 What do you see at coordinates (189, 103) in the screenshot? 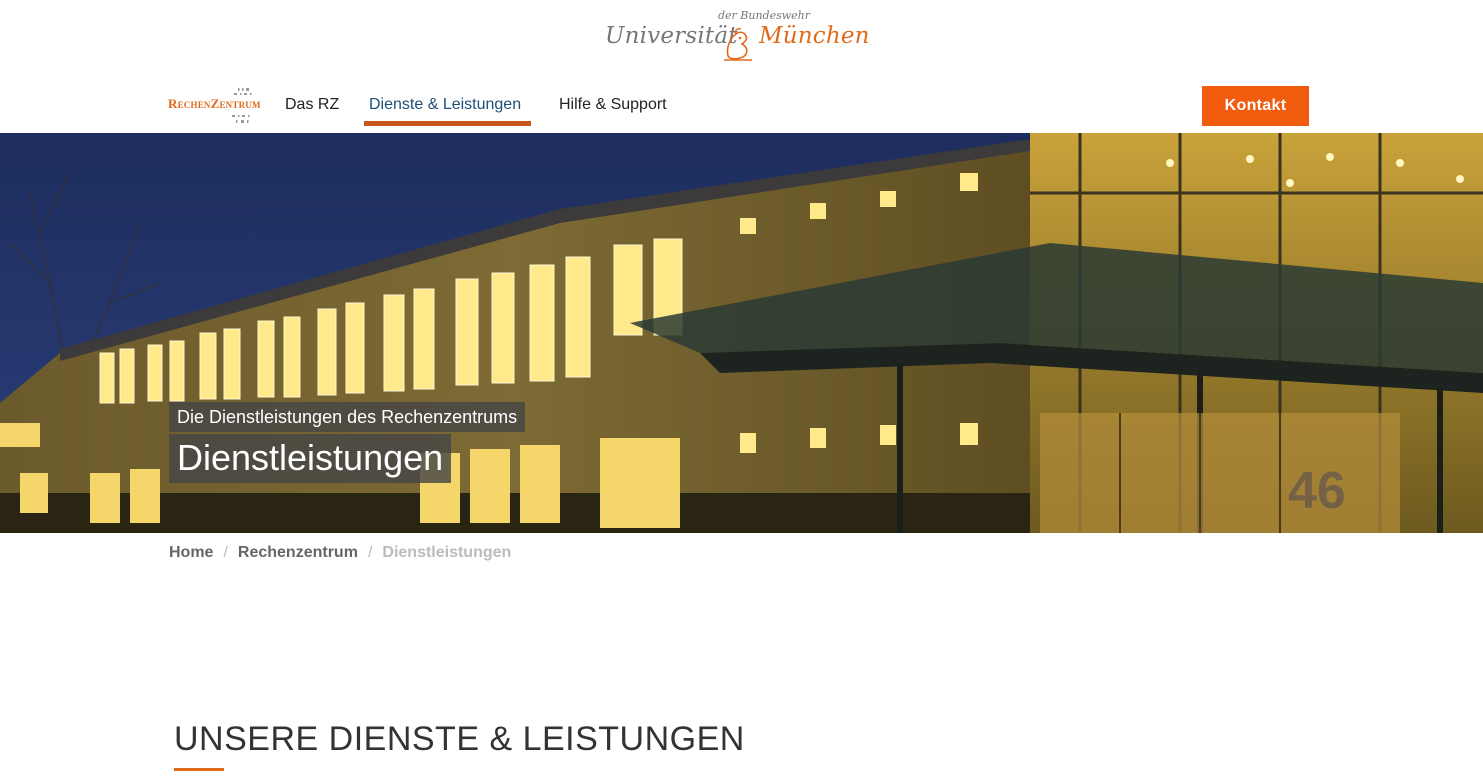
I see `rz-logo-part1: Rechen` at bounding box center [189, 103].